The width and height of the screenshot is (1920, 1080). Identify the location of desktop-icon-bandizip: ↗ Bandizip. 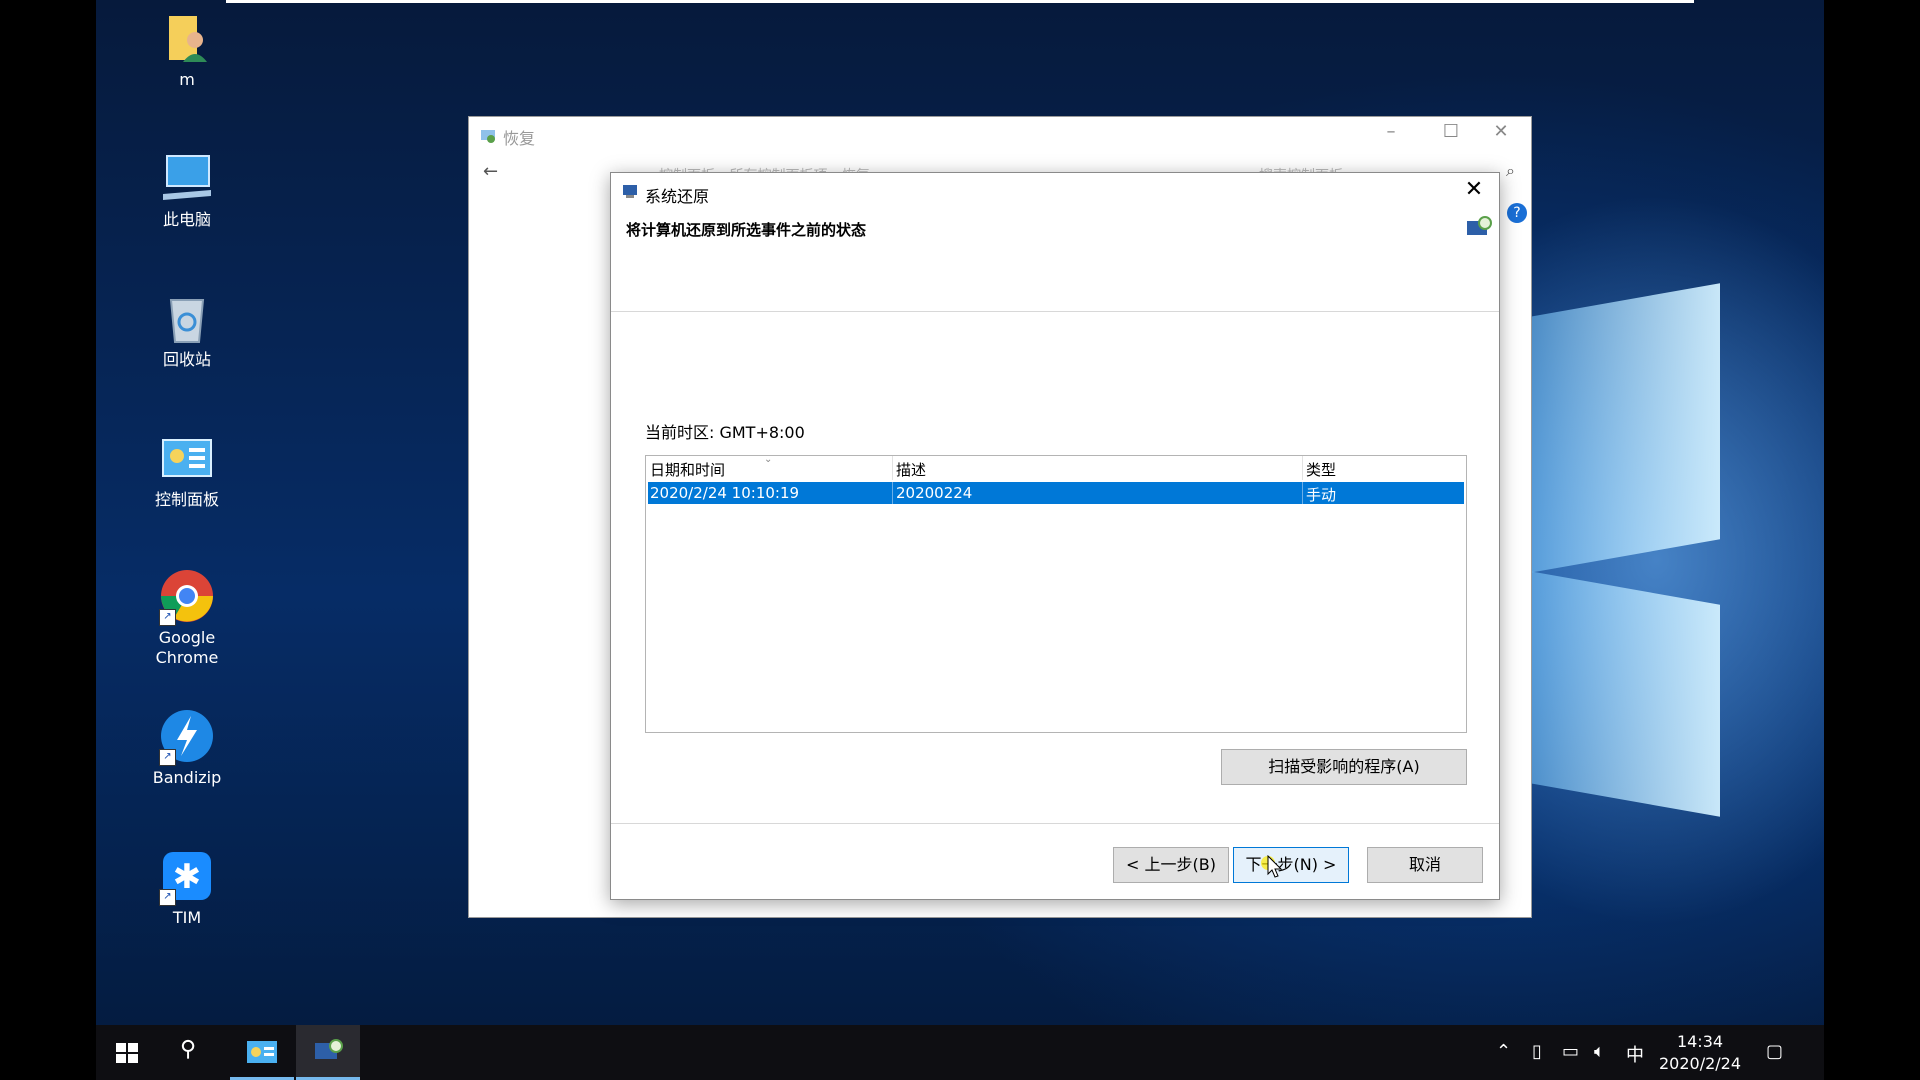
(187, 748).